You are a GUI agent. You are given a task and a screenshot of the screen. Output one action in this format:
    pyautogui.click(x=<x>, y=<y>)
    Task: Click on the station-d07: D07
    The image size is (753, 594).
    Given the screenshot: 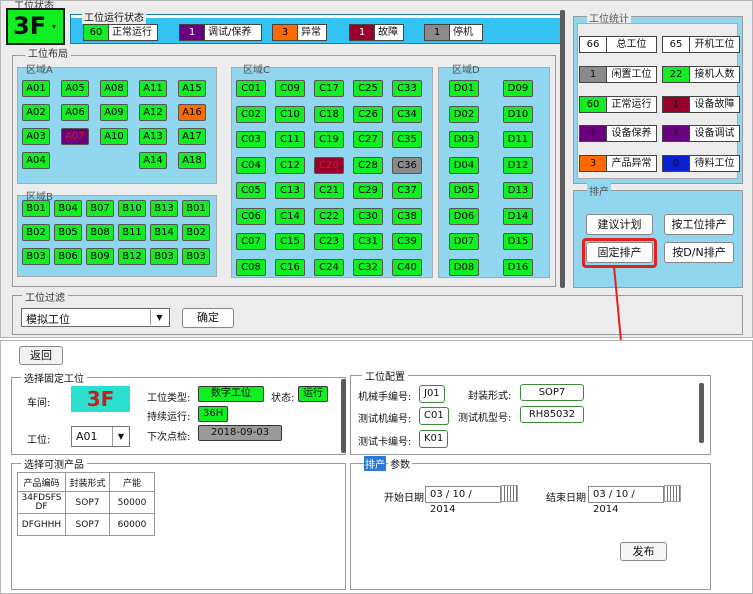 What is the action you would take?
    pyautogui.click(x=464, y=241)
    